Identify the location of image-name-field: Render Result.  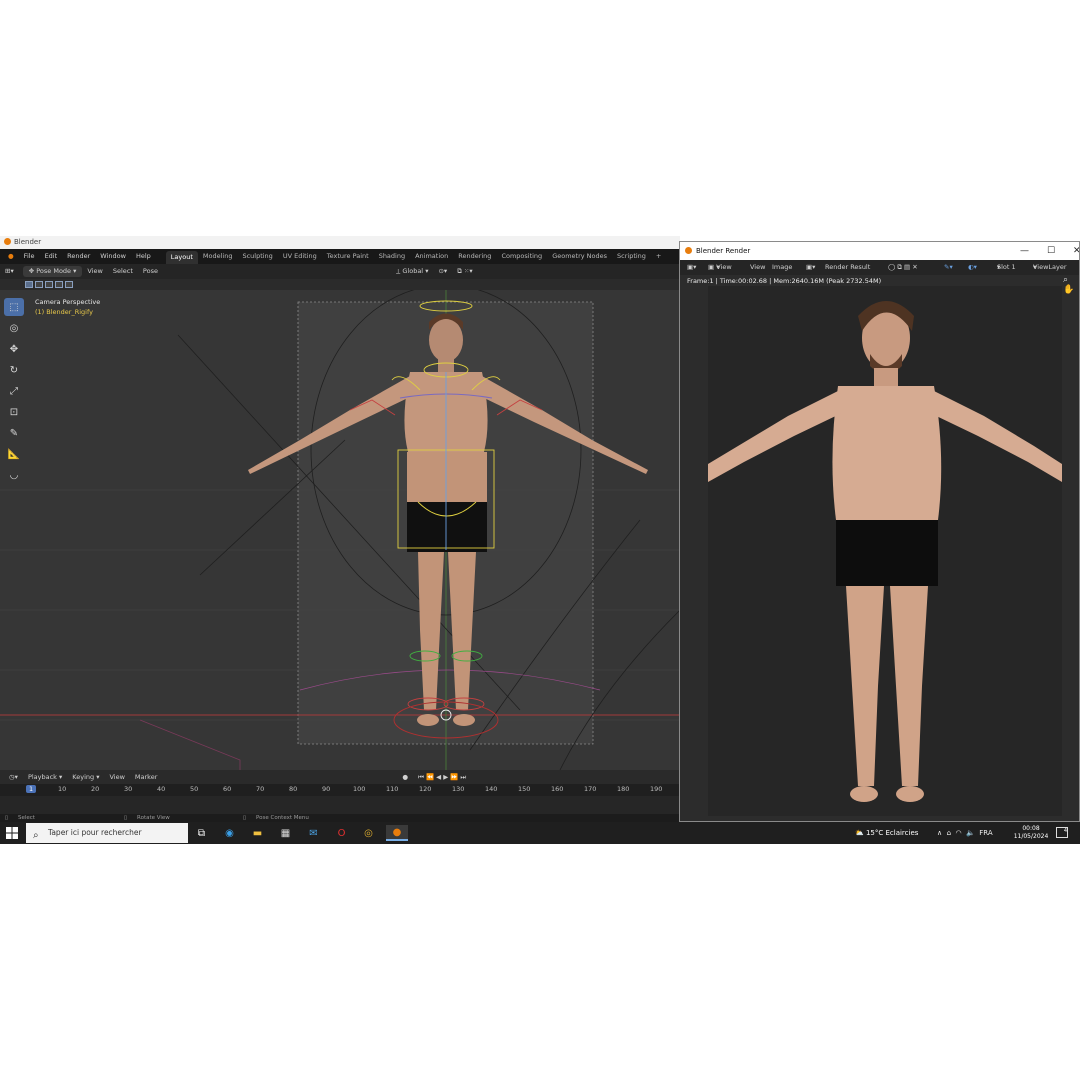
(847, 267).